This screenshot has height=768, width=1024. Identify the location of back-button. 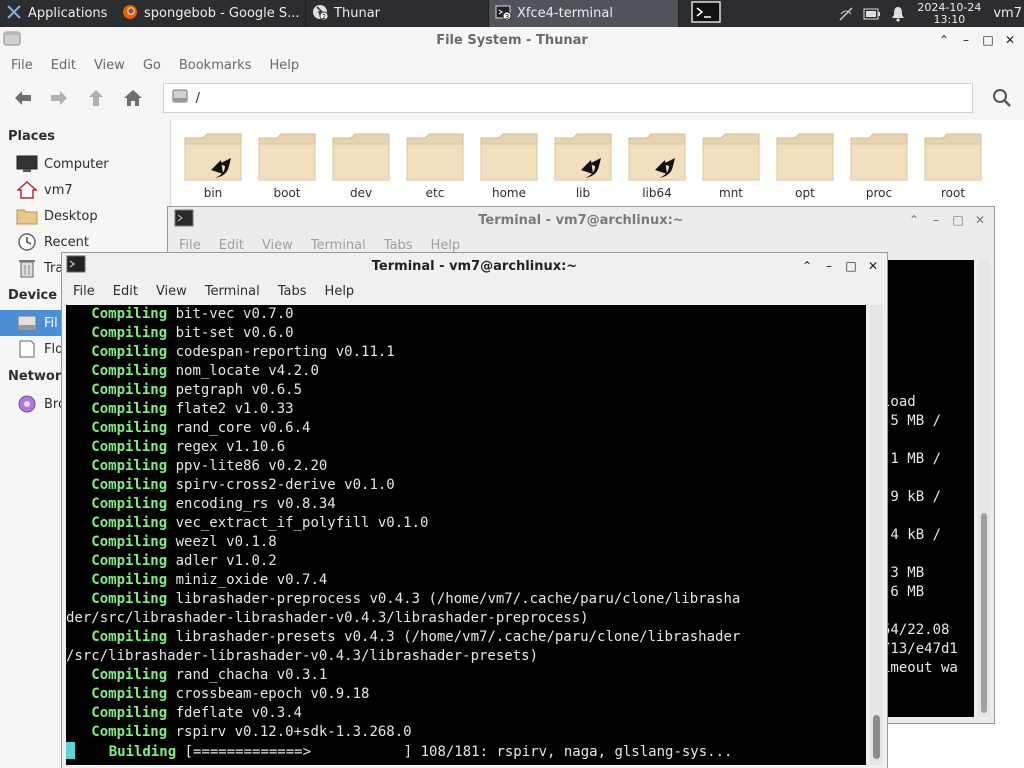
(23, 98).